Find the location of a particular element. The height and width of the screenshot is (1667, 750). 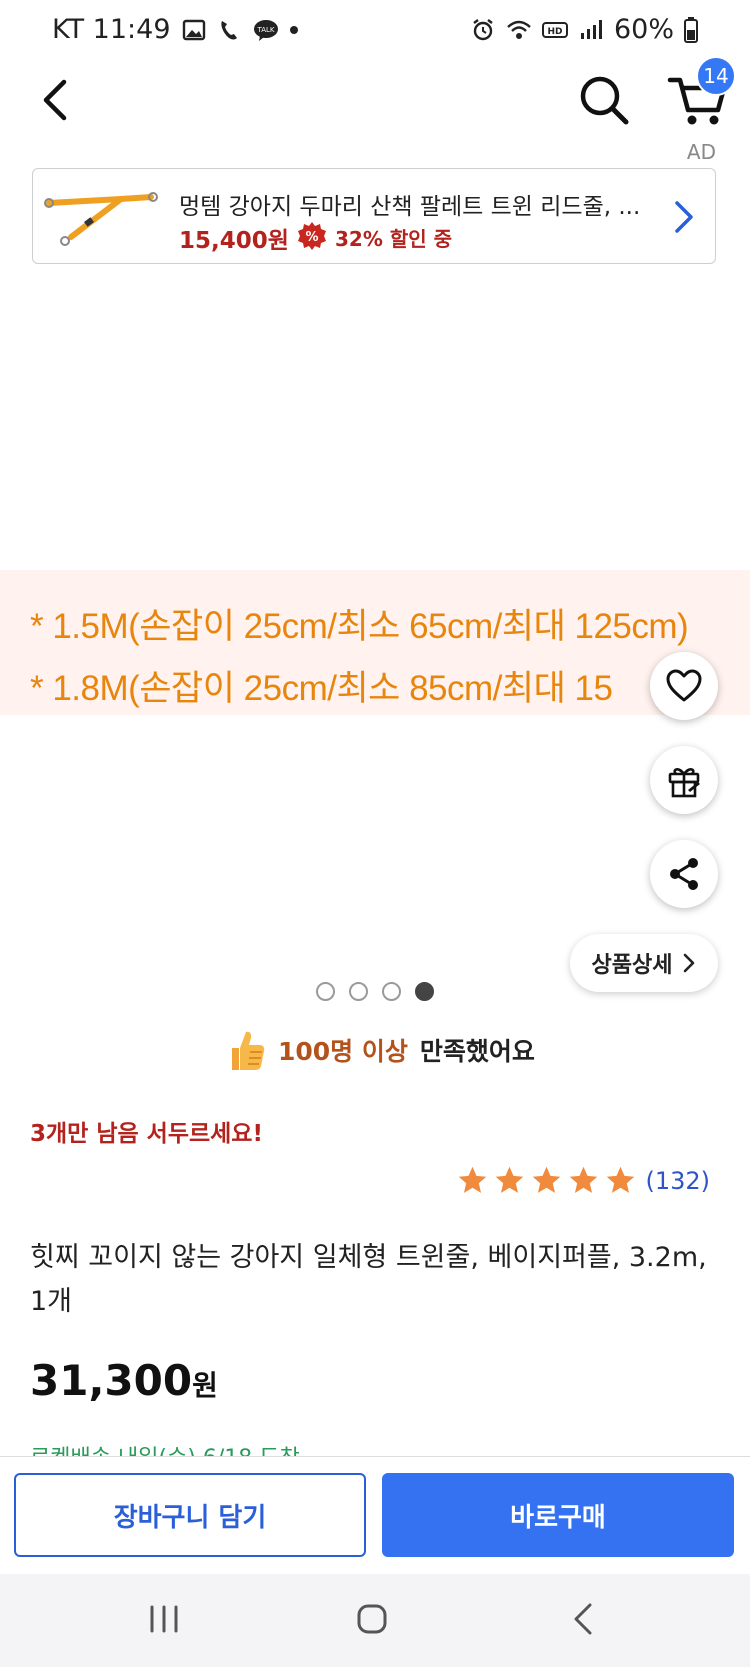

home-button is located at coordinates (372, 1619).